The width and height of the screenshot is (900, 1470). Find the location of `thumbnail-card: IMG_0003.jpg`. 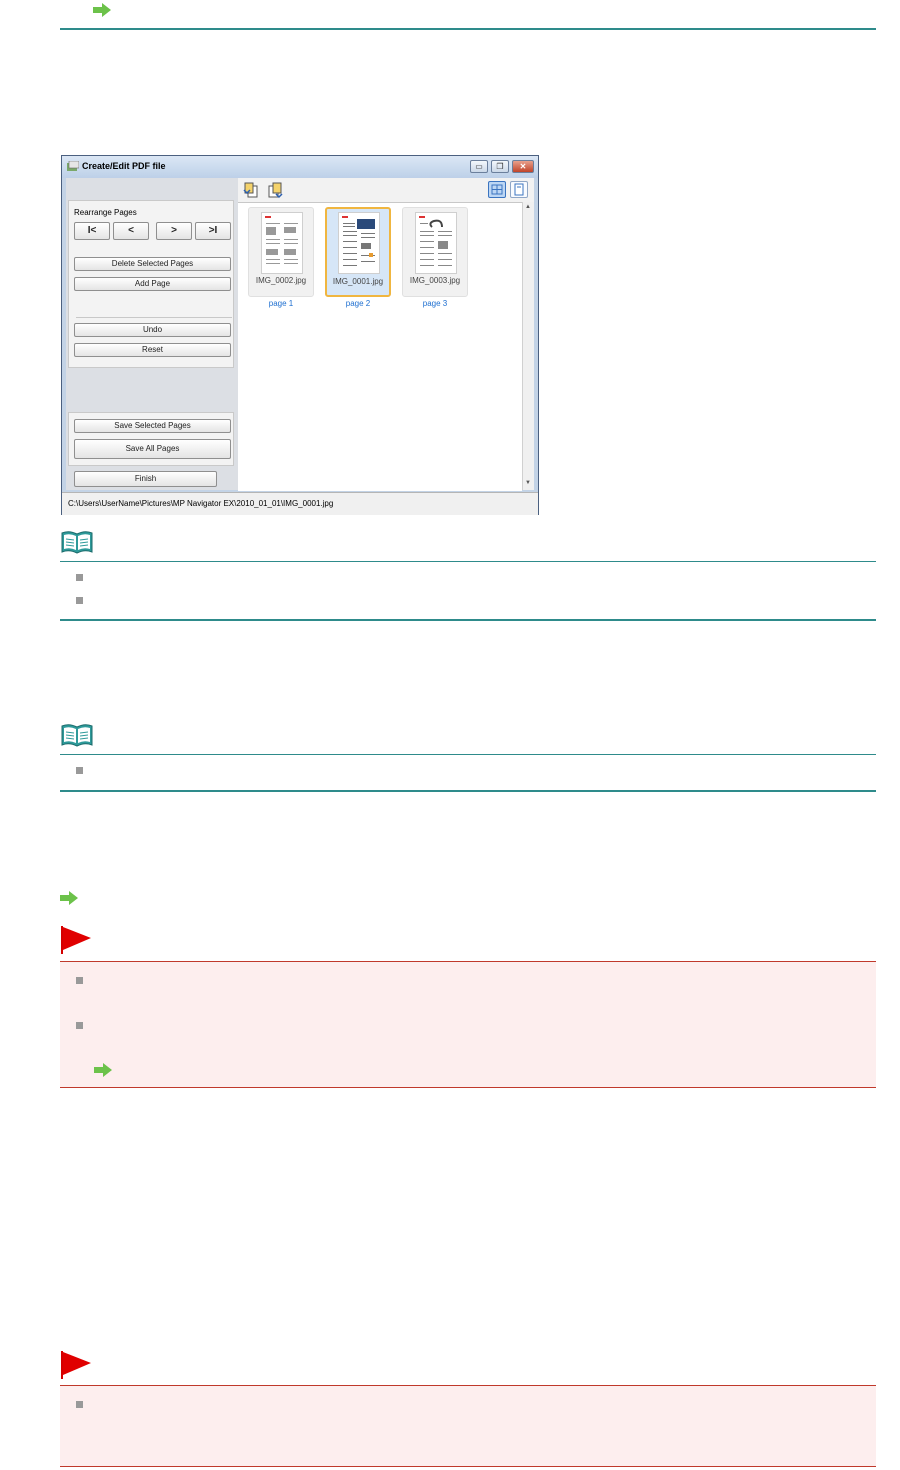

thumbnail-card: IMG_0003.jpg is located at coordinates (435, 252).